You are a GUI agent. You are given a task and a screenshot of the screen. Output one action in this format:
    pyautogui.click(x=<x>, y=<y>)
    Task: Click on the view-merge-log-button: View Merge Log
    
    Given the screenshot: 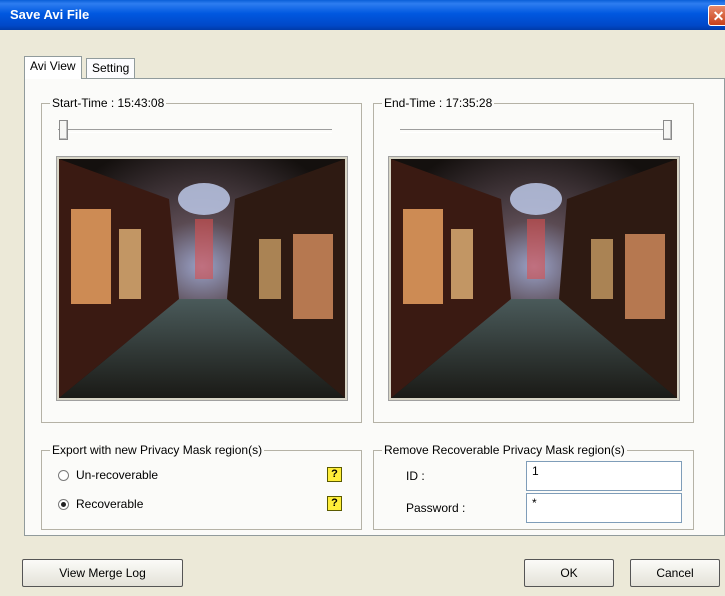 What is the action you would take?
    pyautogui.click(x=102, y=573)
    